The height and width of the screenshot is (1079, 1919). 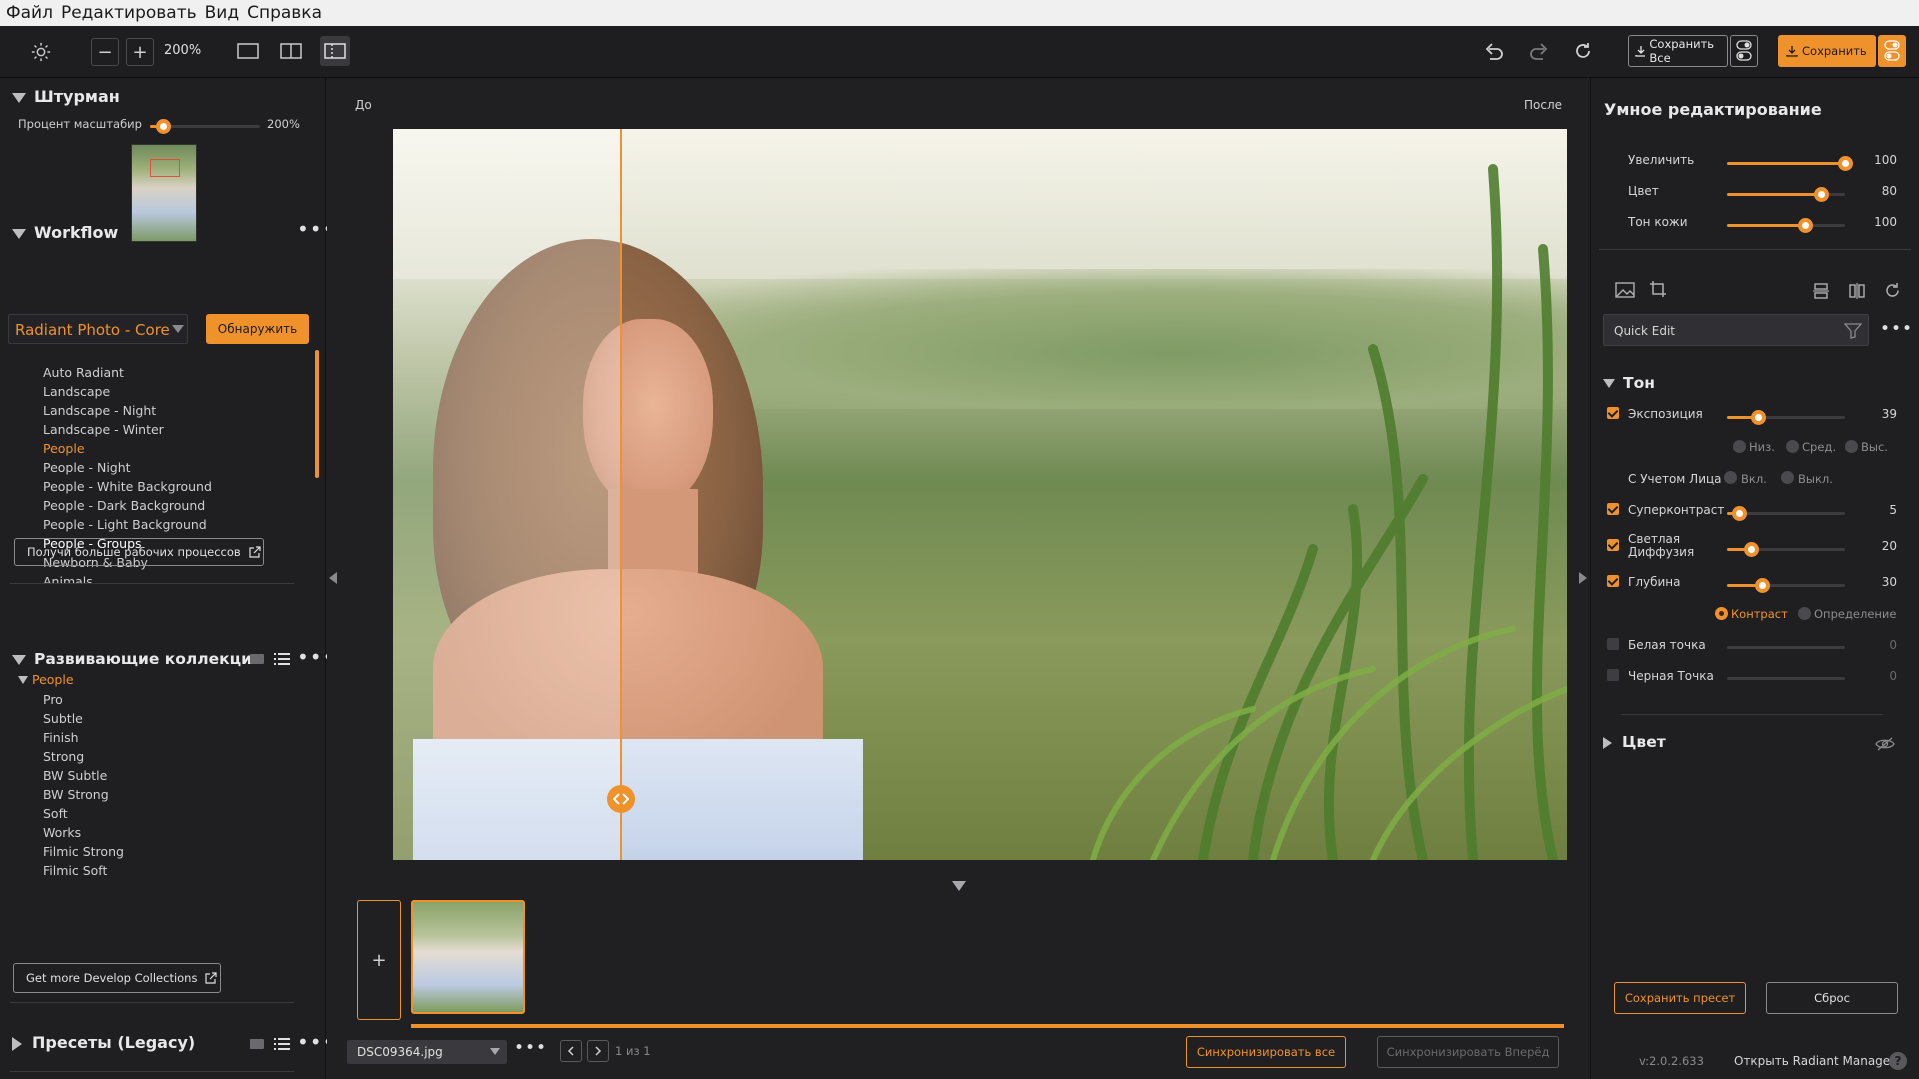 I want to click on menu-file: Файл, so click(x=29, y=13).